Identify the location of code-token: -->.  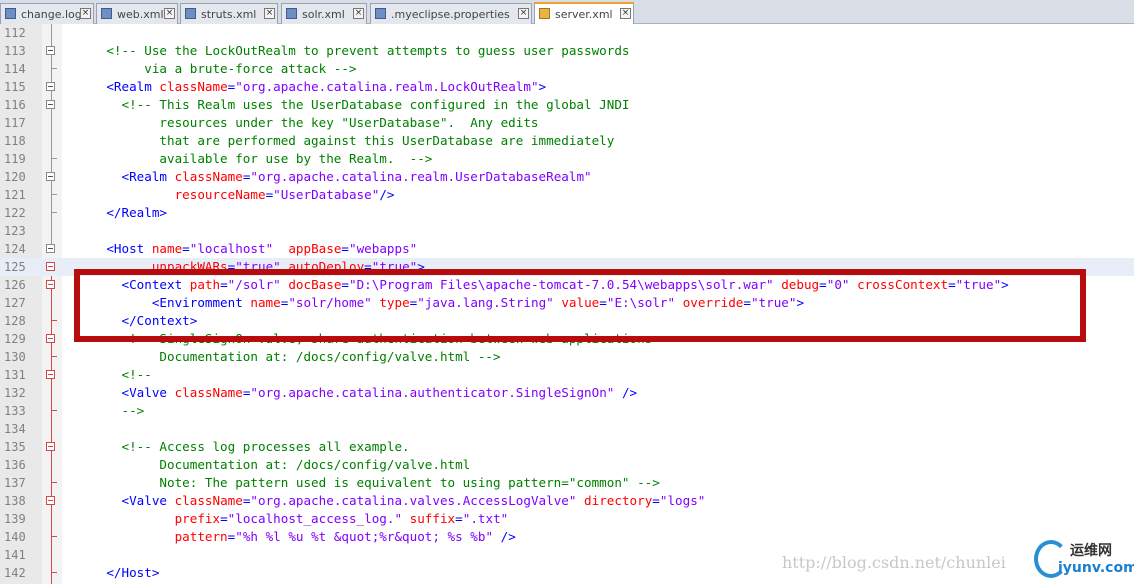
(110, 410).